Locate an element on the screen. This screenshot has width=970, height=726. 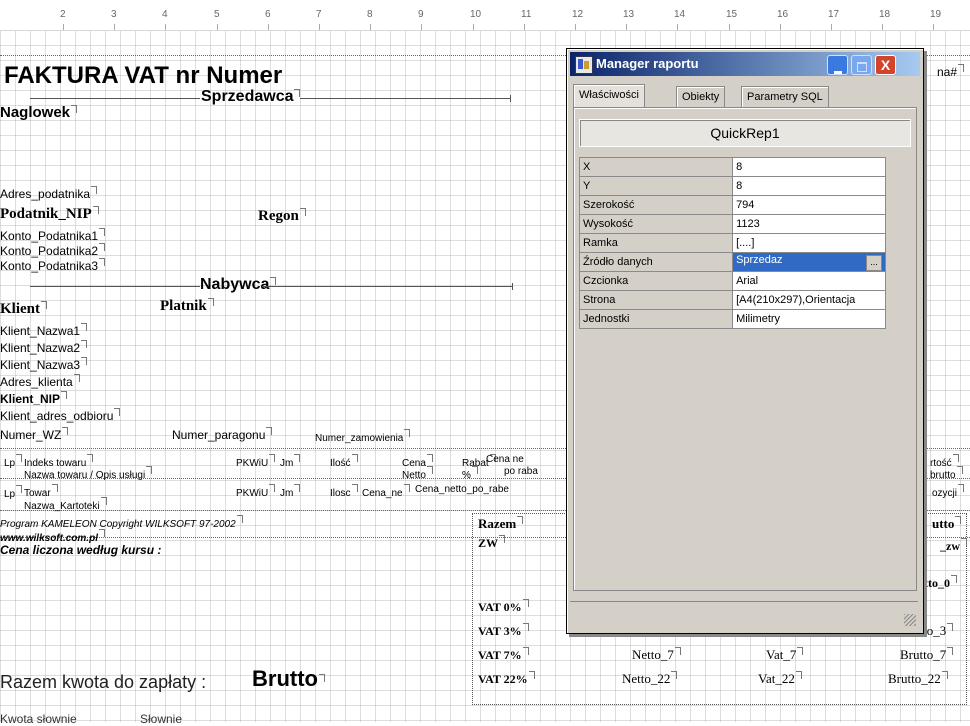
netto-22-field: Netto_22 is located at coordinates (649, 679).